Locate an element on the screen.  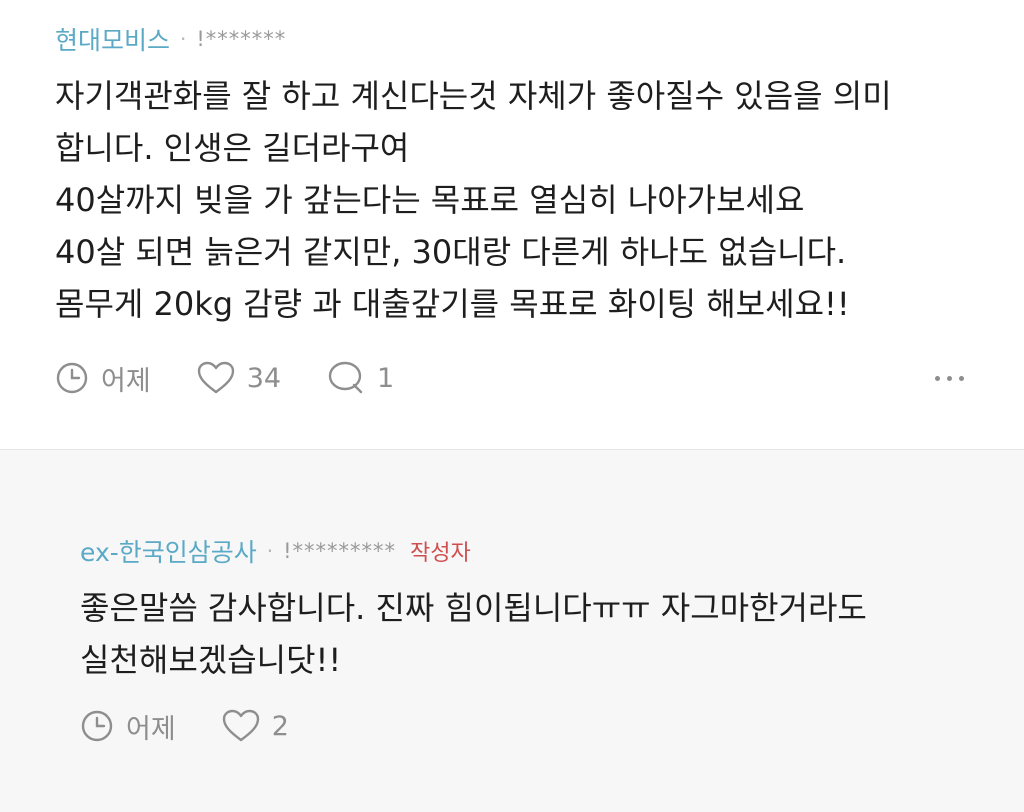
like-button: 2 is located at coordinates (255, 726).